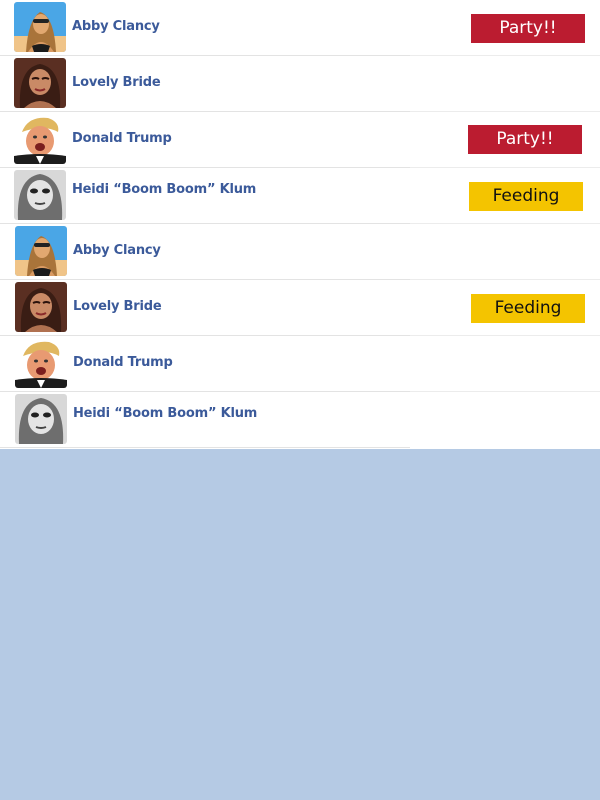 This screenshot has width=600, height=800. I want to click on list-item: Lovely Bride Feeding, so click(300, 308).